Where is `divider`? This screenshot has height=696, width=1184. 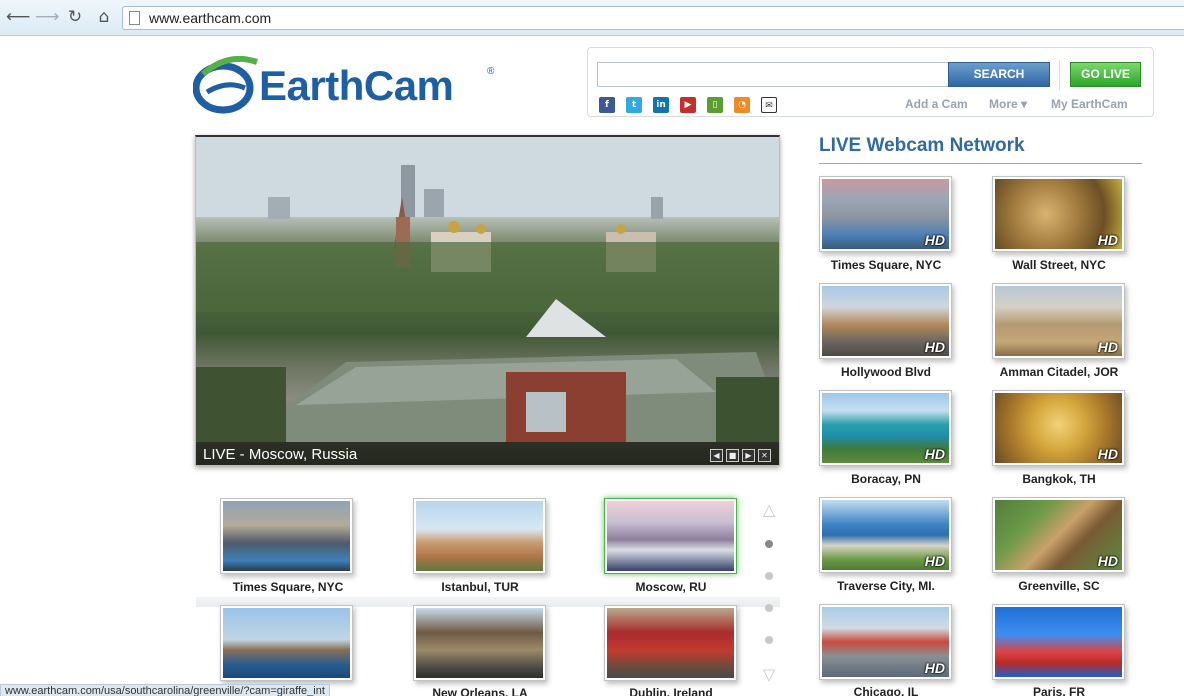 divider is located at coordinates (1059, 75).